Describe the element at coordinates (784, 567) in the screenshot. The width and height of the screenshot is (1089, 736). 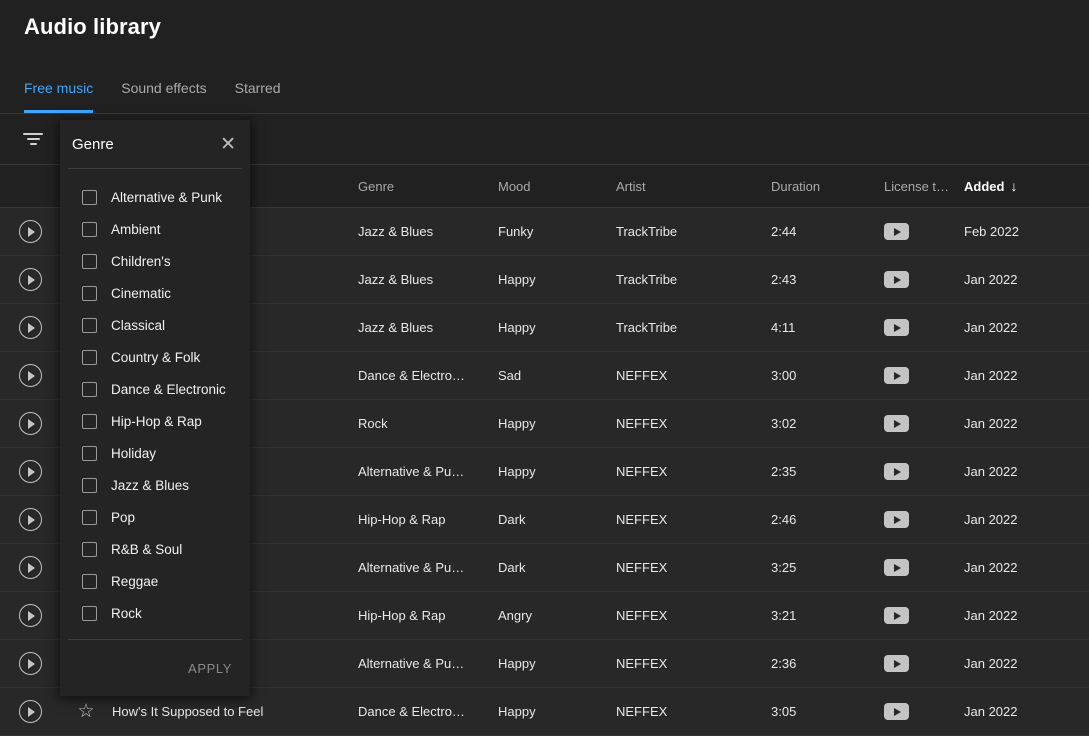
I see `track-duration: 3:25` at that location.